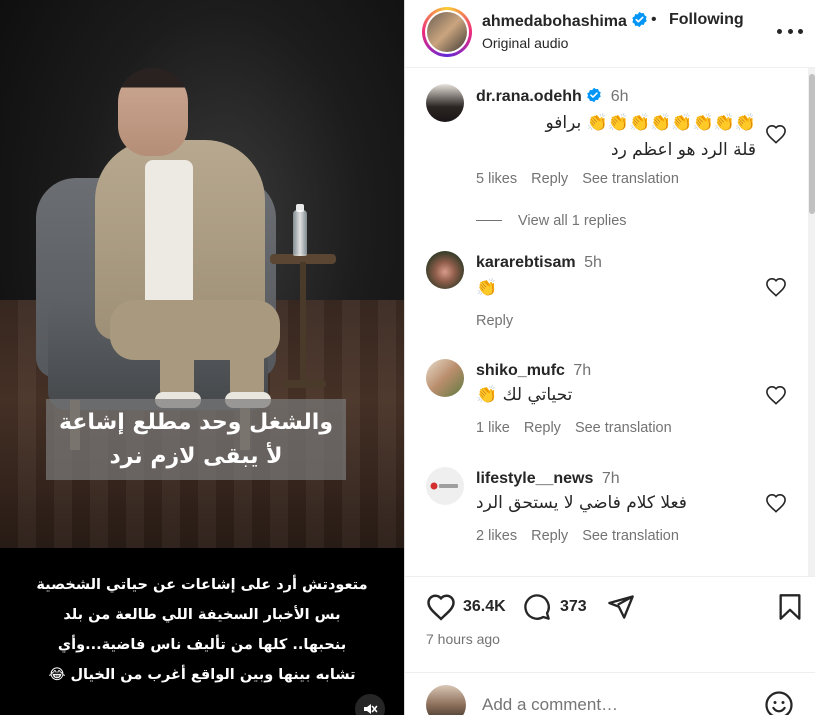 This screenshot has height=715, width=815. Describe the element at coordinates (303, 322) in the screenshot. I see `side-table-stem` at that location.